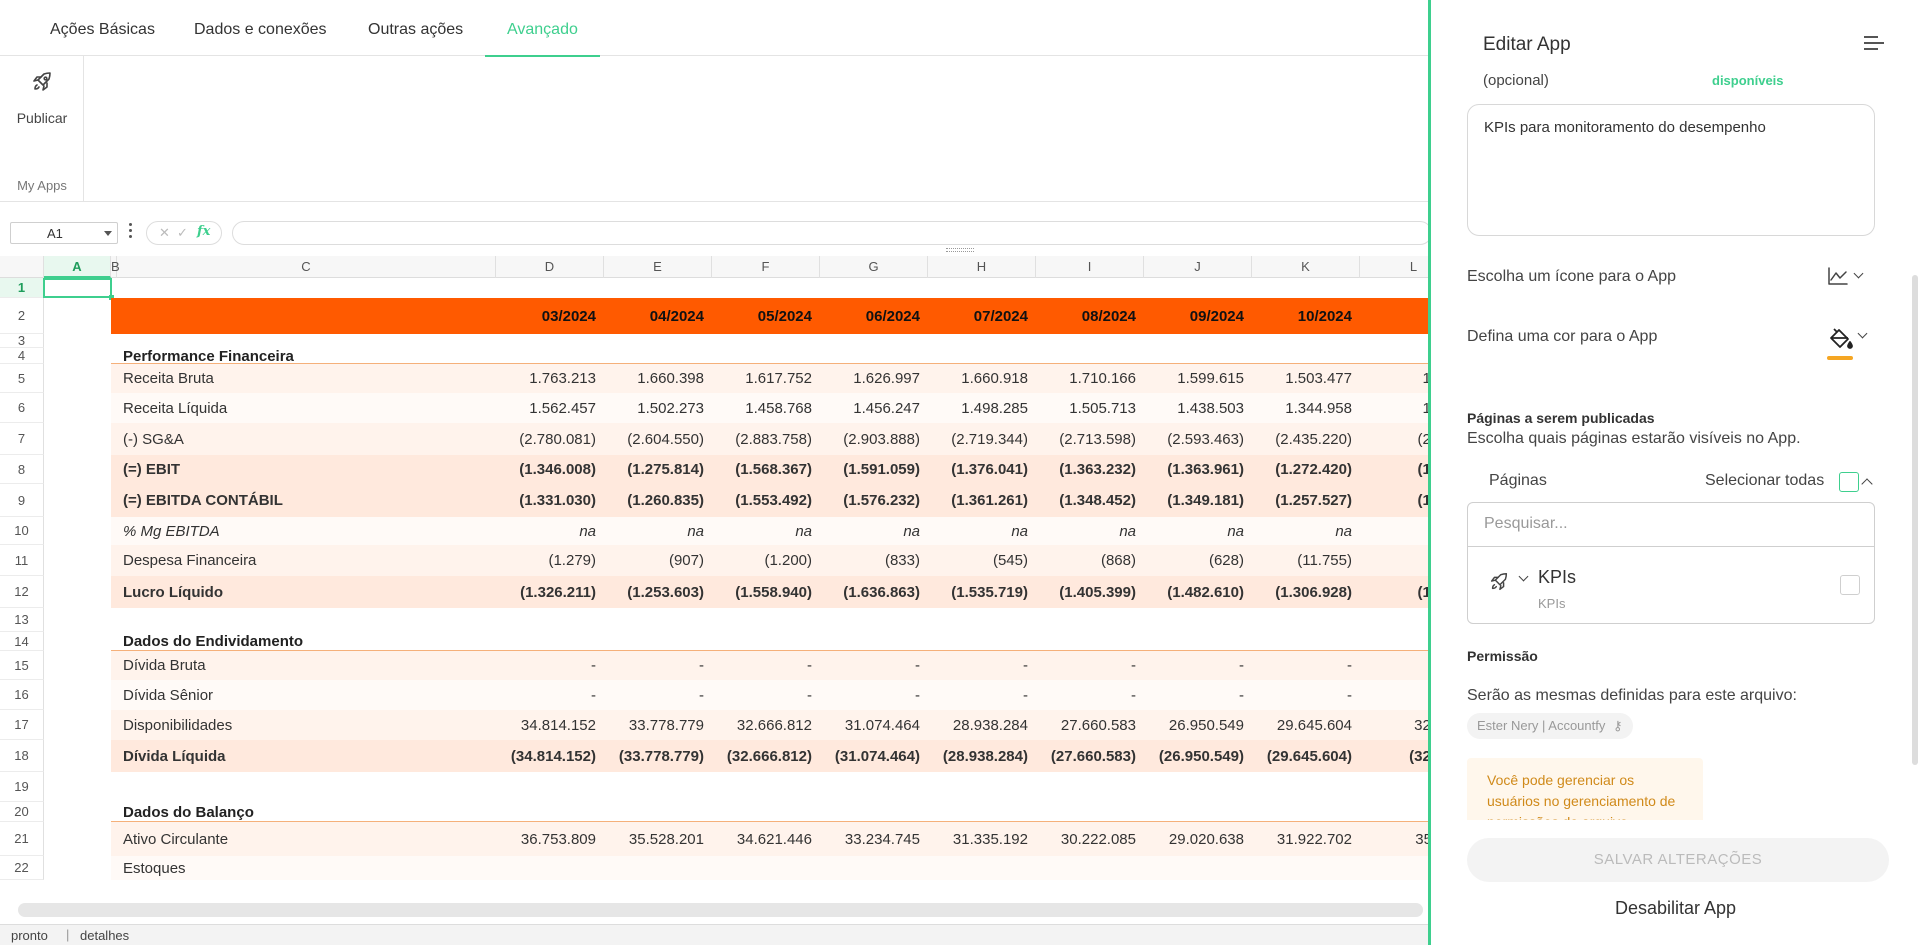  Describe the element at coordinates (546, 592) in the screenshot. I see `value-cell: (1.326.211)` at that location.